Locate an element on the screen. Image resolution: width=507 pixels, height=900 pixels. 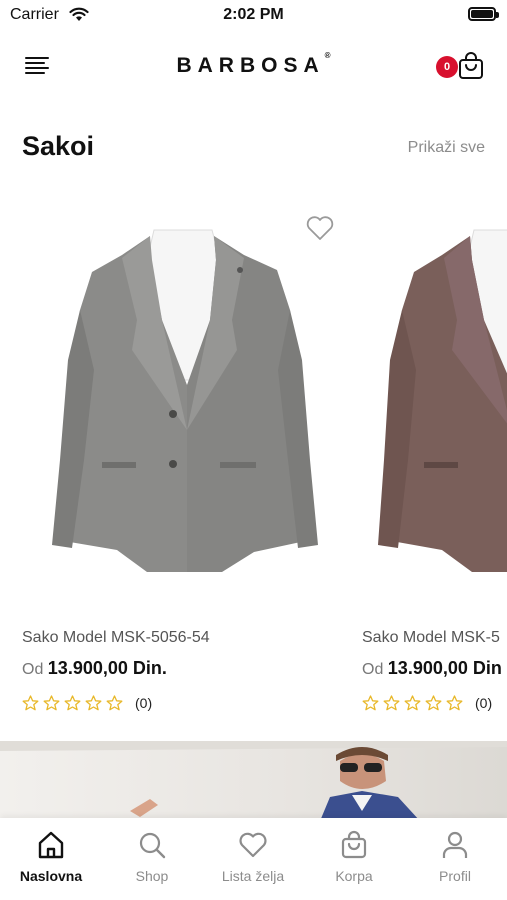
search-icon is located at coordinates (152, 845).